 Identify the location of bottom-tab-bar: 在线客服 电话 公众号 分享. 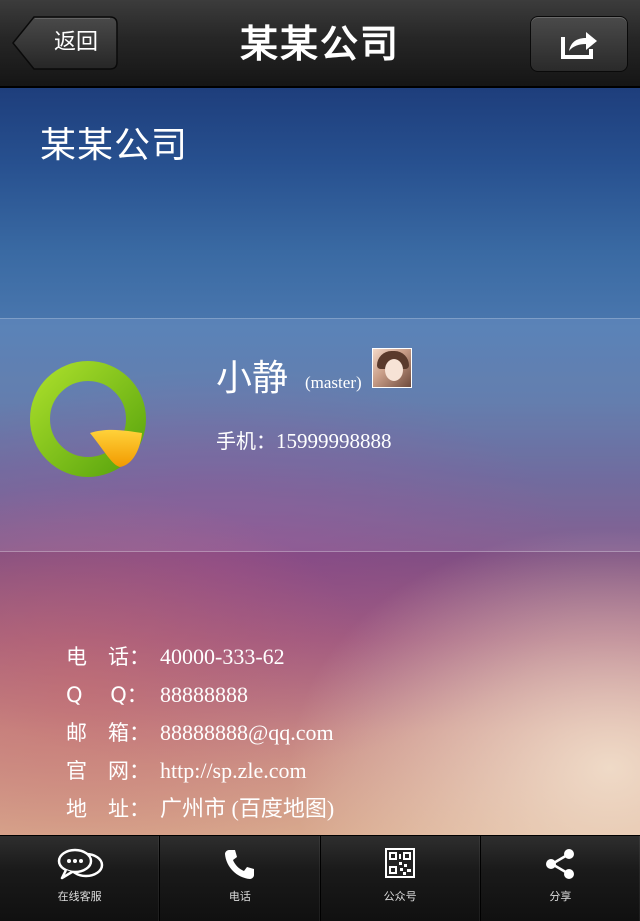
(320, 878).